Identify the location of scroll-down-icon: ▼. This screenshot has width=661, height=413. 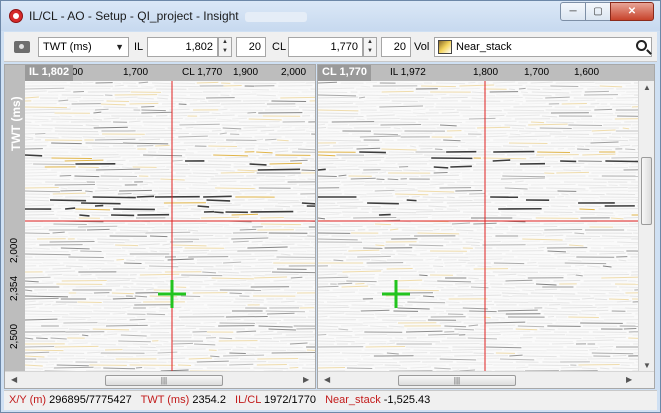
(647, 365).